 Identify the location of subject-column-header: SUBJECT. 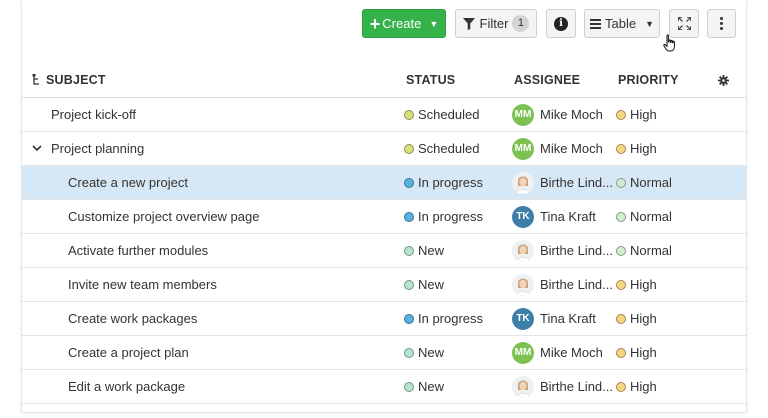
(69, 80).